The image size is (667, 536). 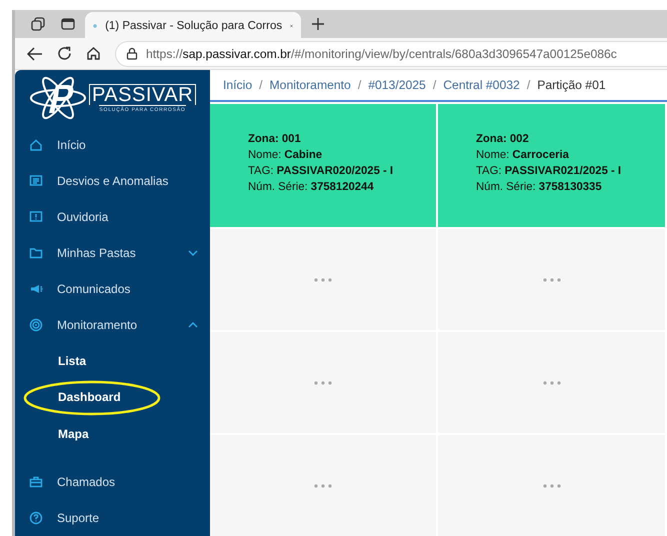 What do you see at coordinates (112, 144) in the screenshot?
I see `sidebar-item: Início` at bounding box center [112, 144].